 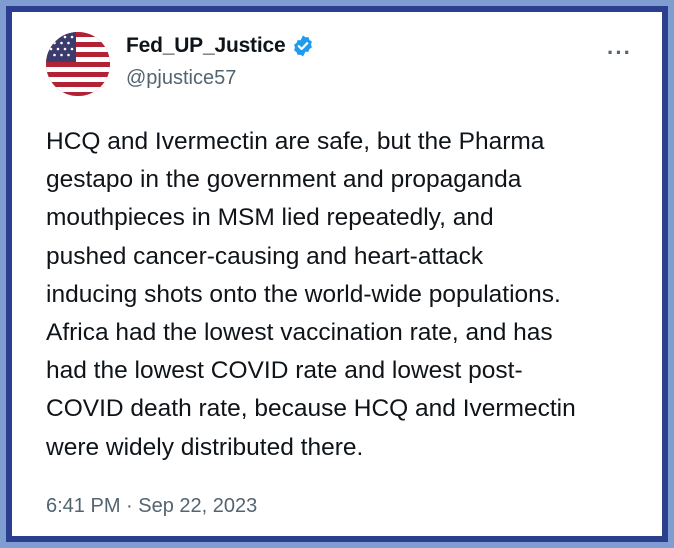 I want to click on american-flag-icon, so click(x=78, y=64).